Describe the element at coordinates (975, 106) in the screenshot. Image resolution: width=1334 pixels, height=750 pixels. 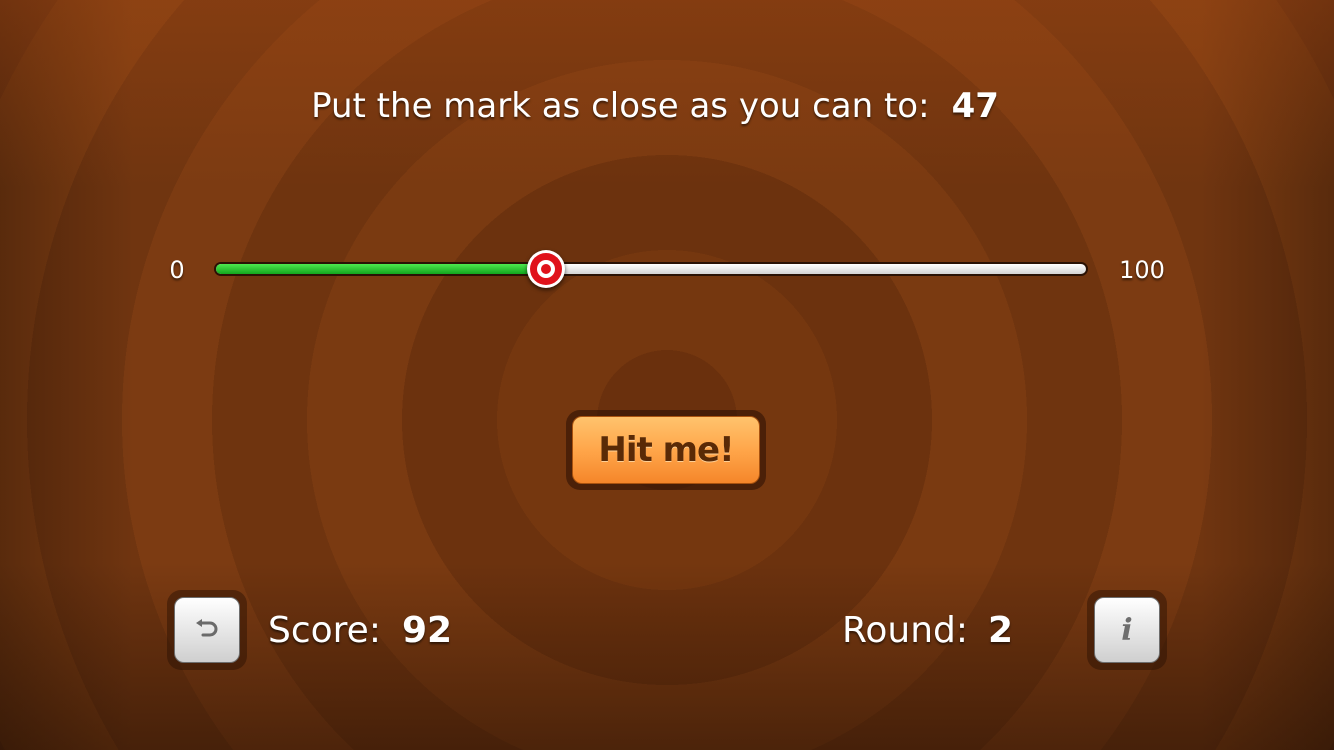
I see `target-value: 47` at that location.